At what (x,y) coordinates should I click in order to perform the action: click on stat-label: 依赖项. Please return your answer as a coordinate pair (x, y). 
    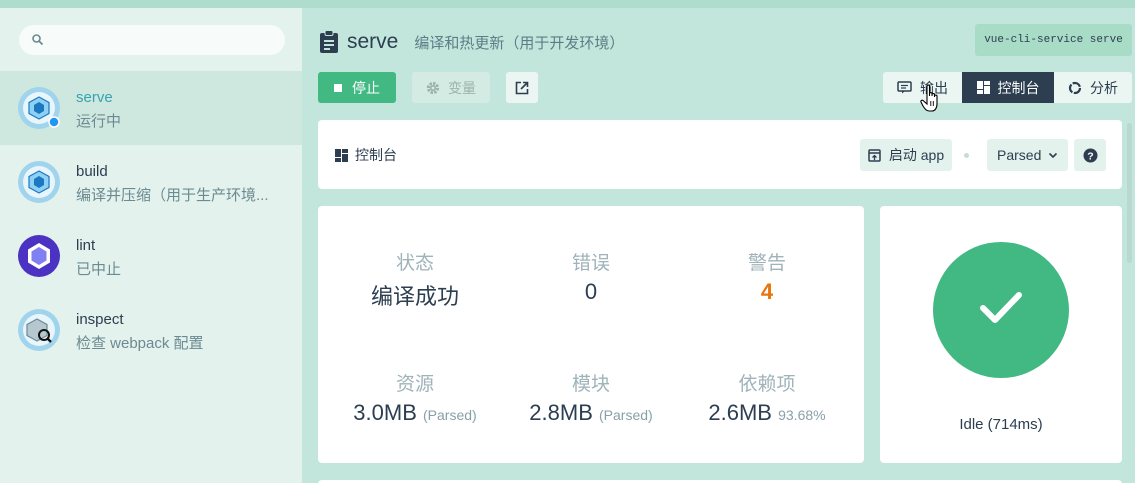
    Looking at the image, I should click on (767, 384).